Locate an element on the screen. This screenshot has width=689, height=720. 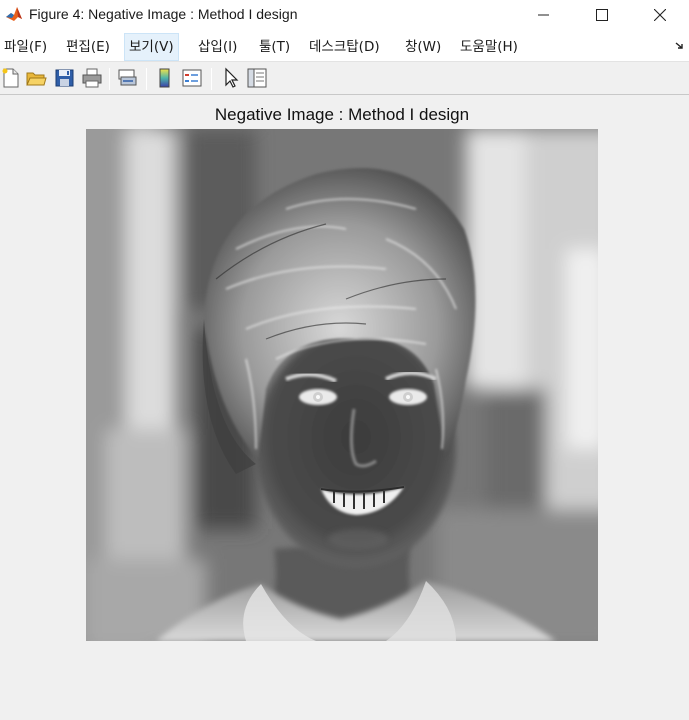
menu-view: 보기(V) is located at coordinates (151, 47).